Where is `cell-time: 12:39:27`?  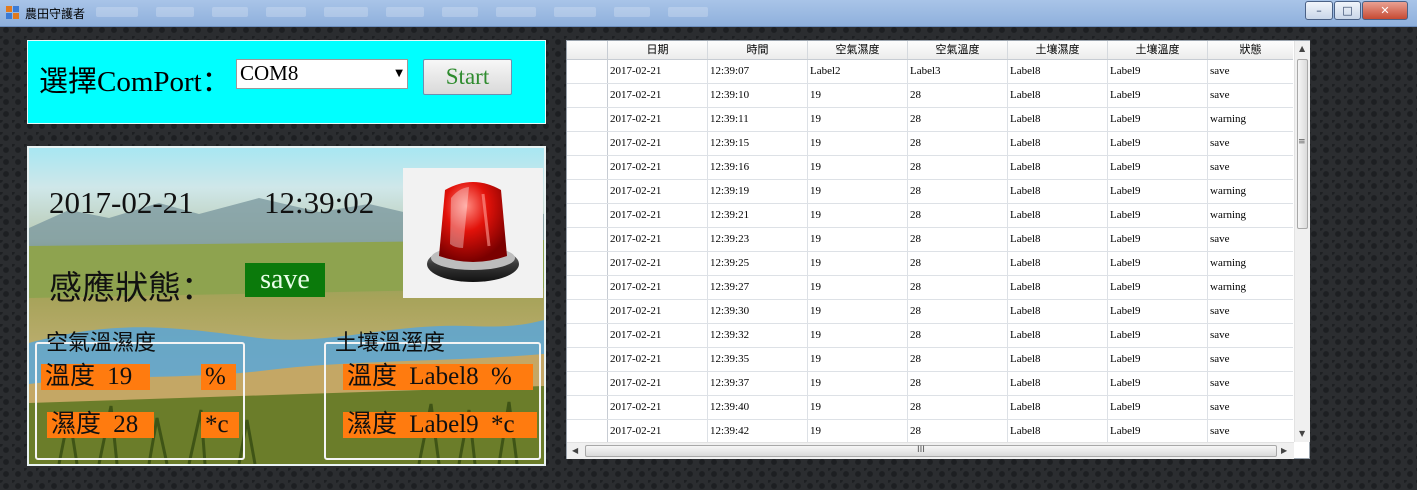
cell-time: 12:39:27 is located at coordinates (758, 287).